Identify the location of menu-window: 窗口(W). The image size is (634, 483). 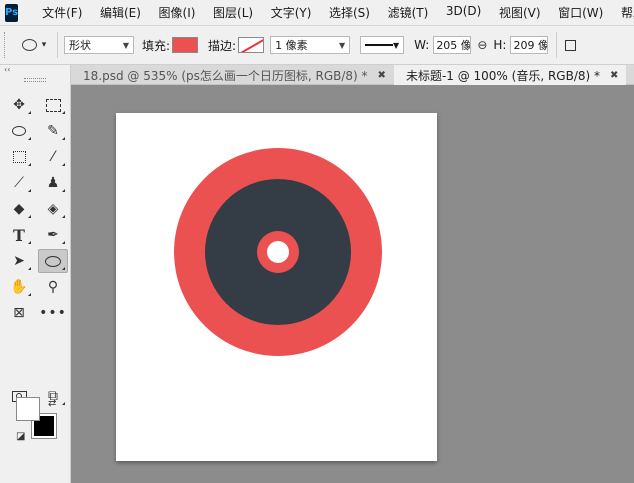
(580, 12).